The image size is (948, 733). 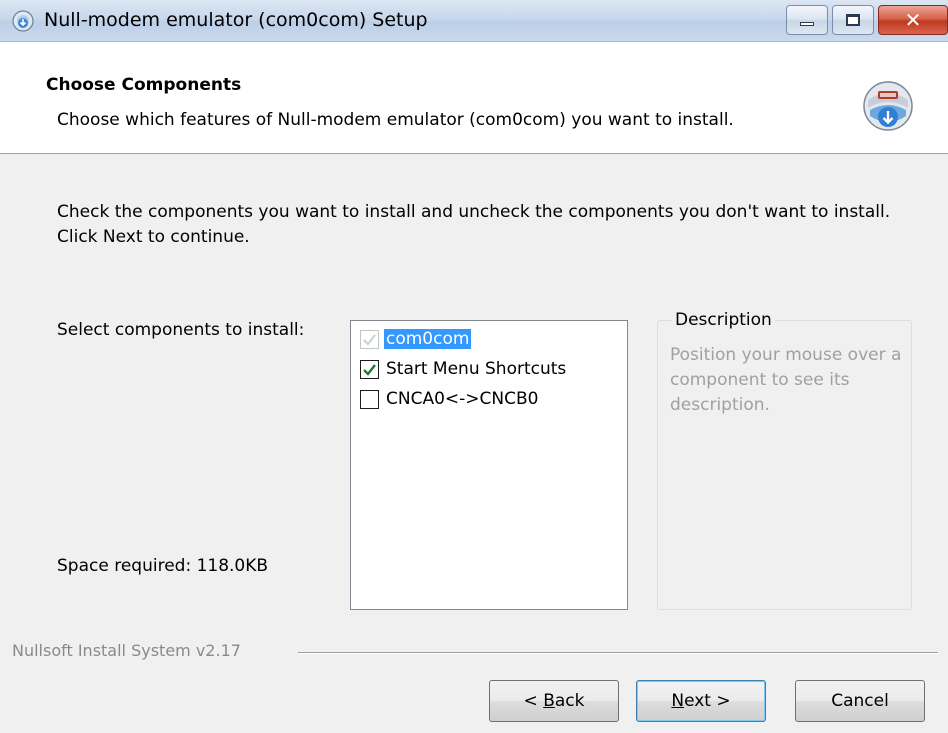 What do you see at coordinates (23, 21) in the screenshot?
I see `installer-disc-icon` at bounding box center [23, 21].